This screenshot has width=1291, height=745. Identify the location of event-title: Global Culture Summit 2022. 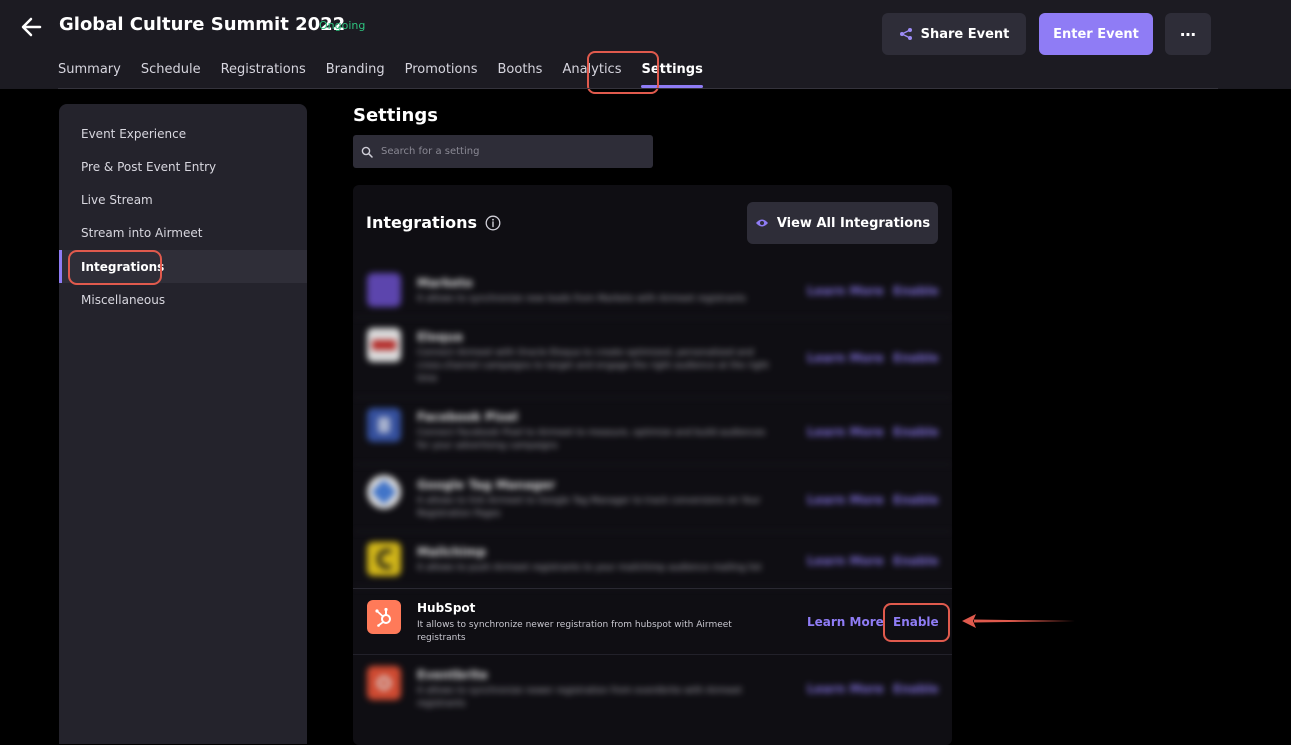
(202, 24).